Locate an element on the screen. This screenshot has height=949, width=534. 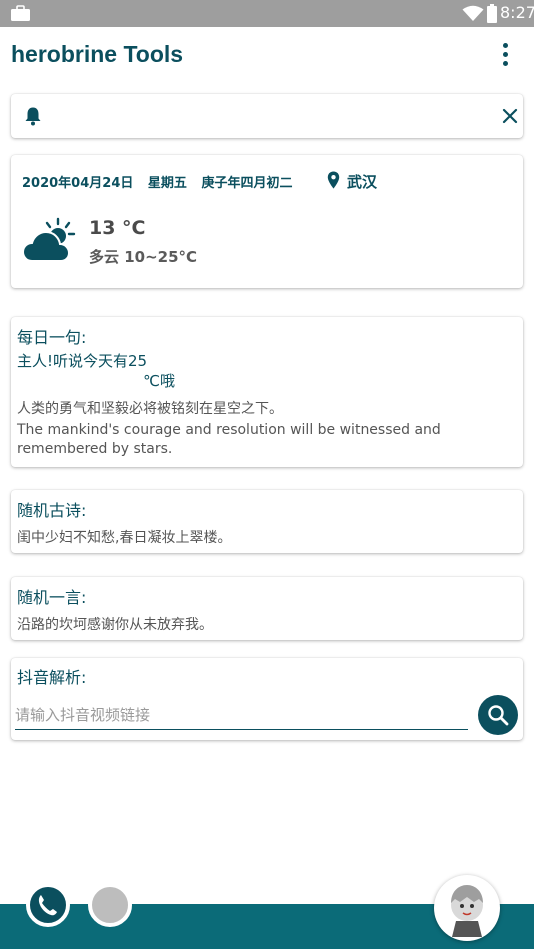
random-saying-card: 随机一言: 沿路的坎坷感谢你从未放弃我。 is located at coordinates (267, 608).